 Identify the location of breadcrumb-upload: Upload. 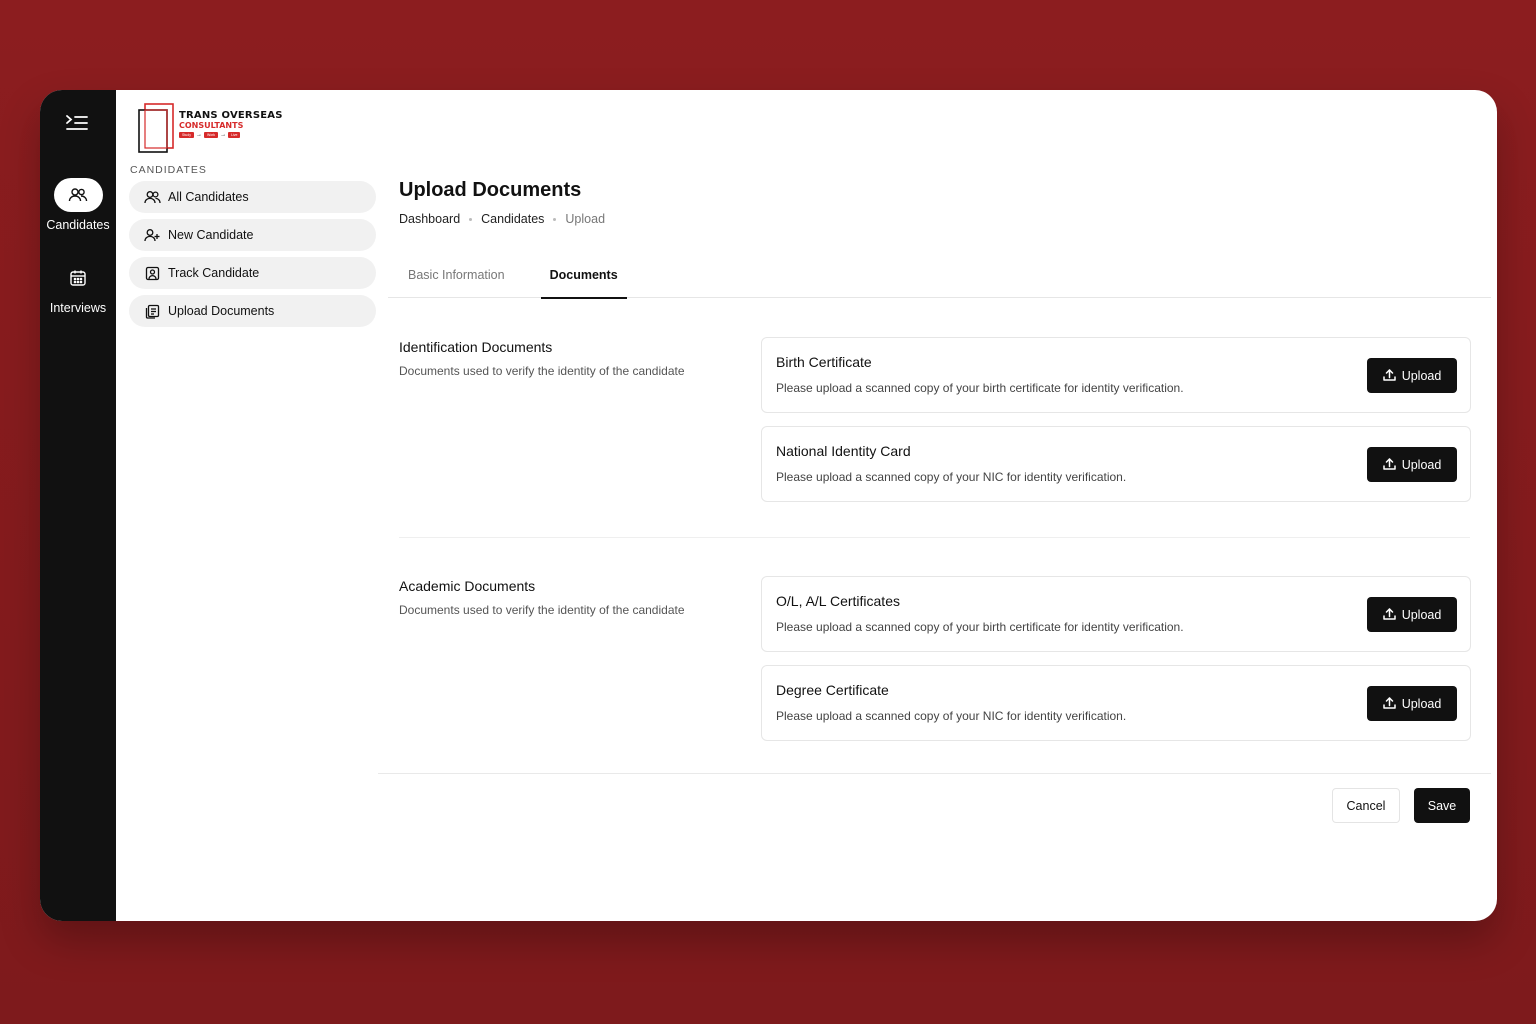
(585, 219).